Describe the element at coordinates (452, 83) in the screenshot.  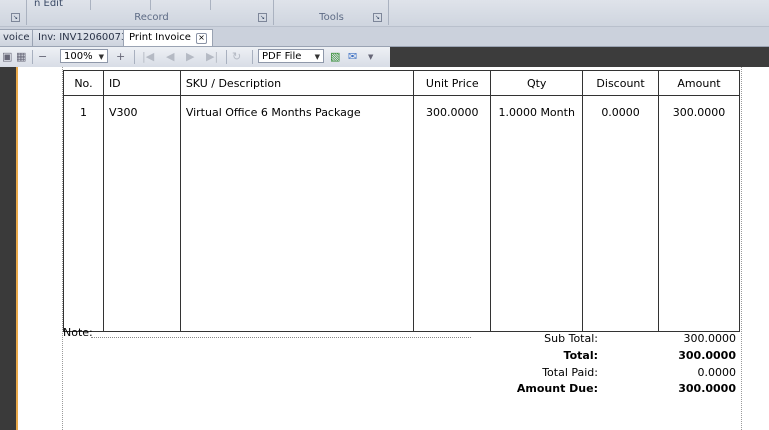
I see `col-header-unit-price: Unit Price` at that location.